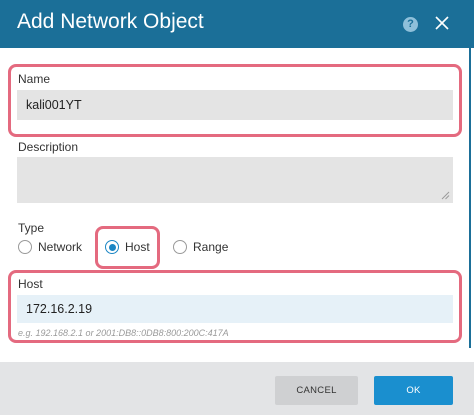  I want to click on help-icon: ?, so click(410, 24).